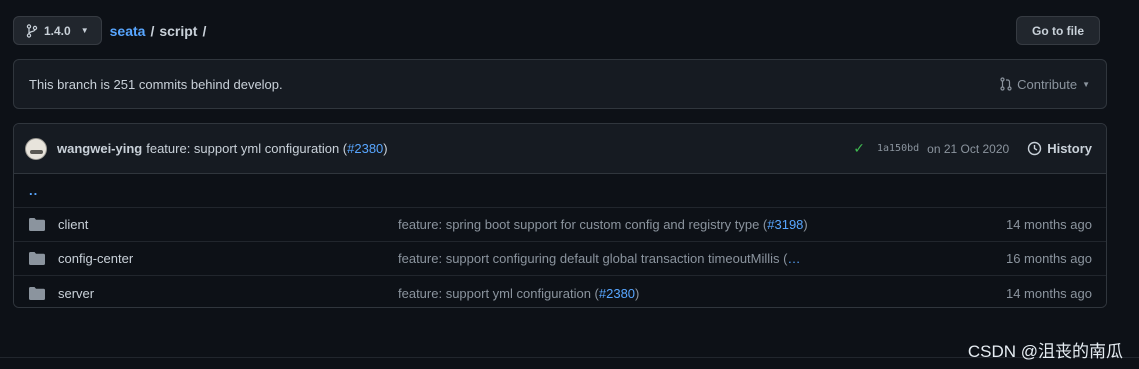 The width and height of the screenshot is (1139, 369). Describe the element at coordinates (1045, 351) in the screenshot. I see `watermark: CSDN @沮丧的南瓜` at that location.